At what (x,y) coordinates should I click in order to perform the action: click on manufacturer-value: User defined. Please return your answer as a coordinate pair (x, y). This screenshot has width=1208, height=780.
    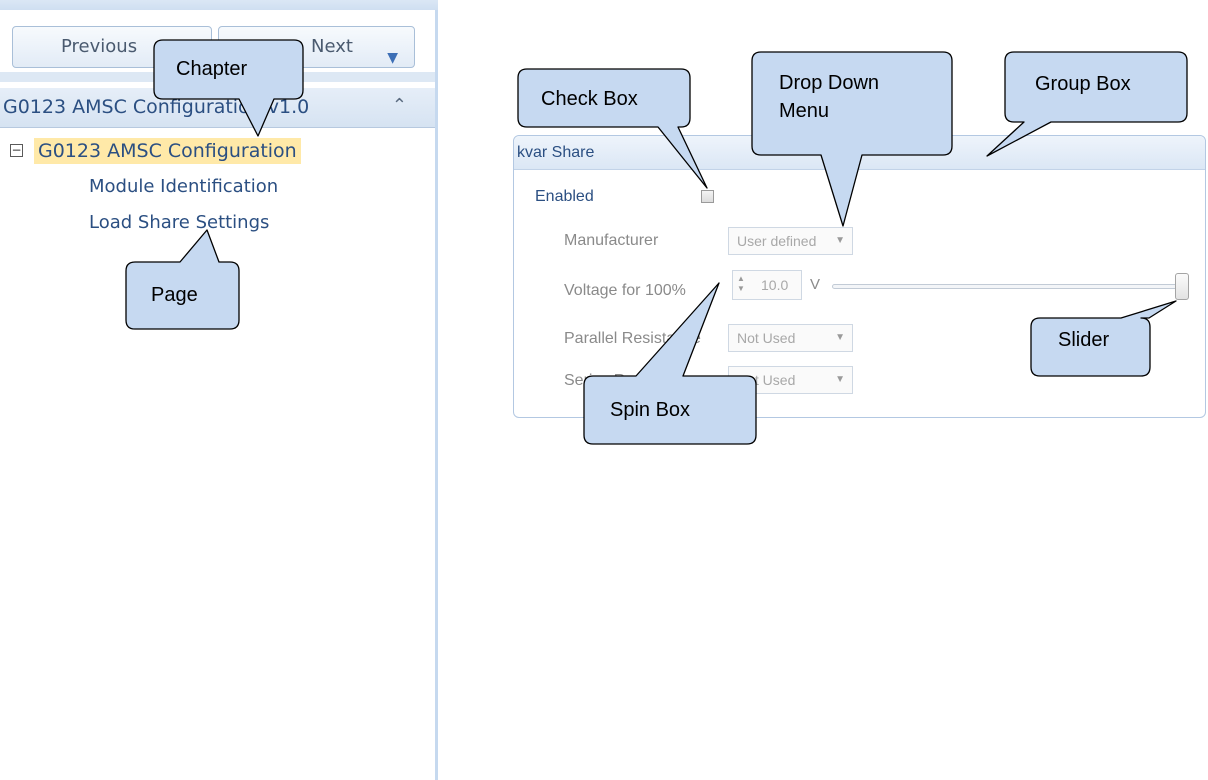
    Looking at the image, I should click on (777, 241).